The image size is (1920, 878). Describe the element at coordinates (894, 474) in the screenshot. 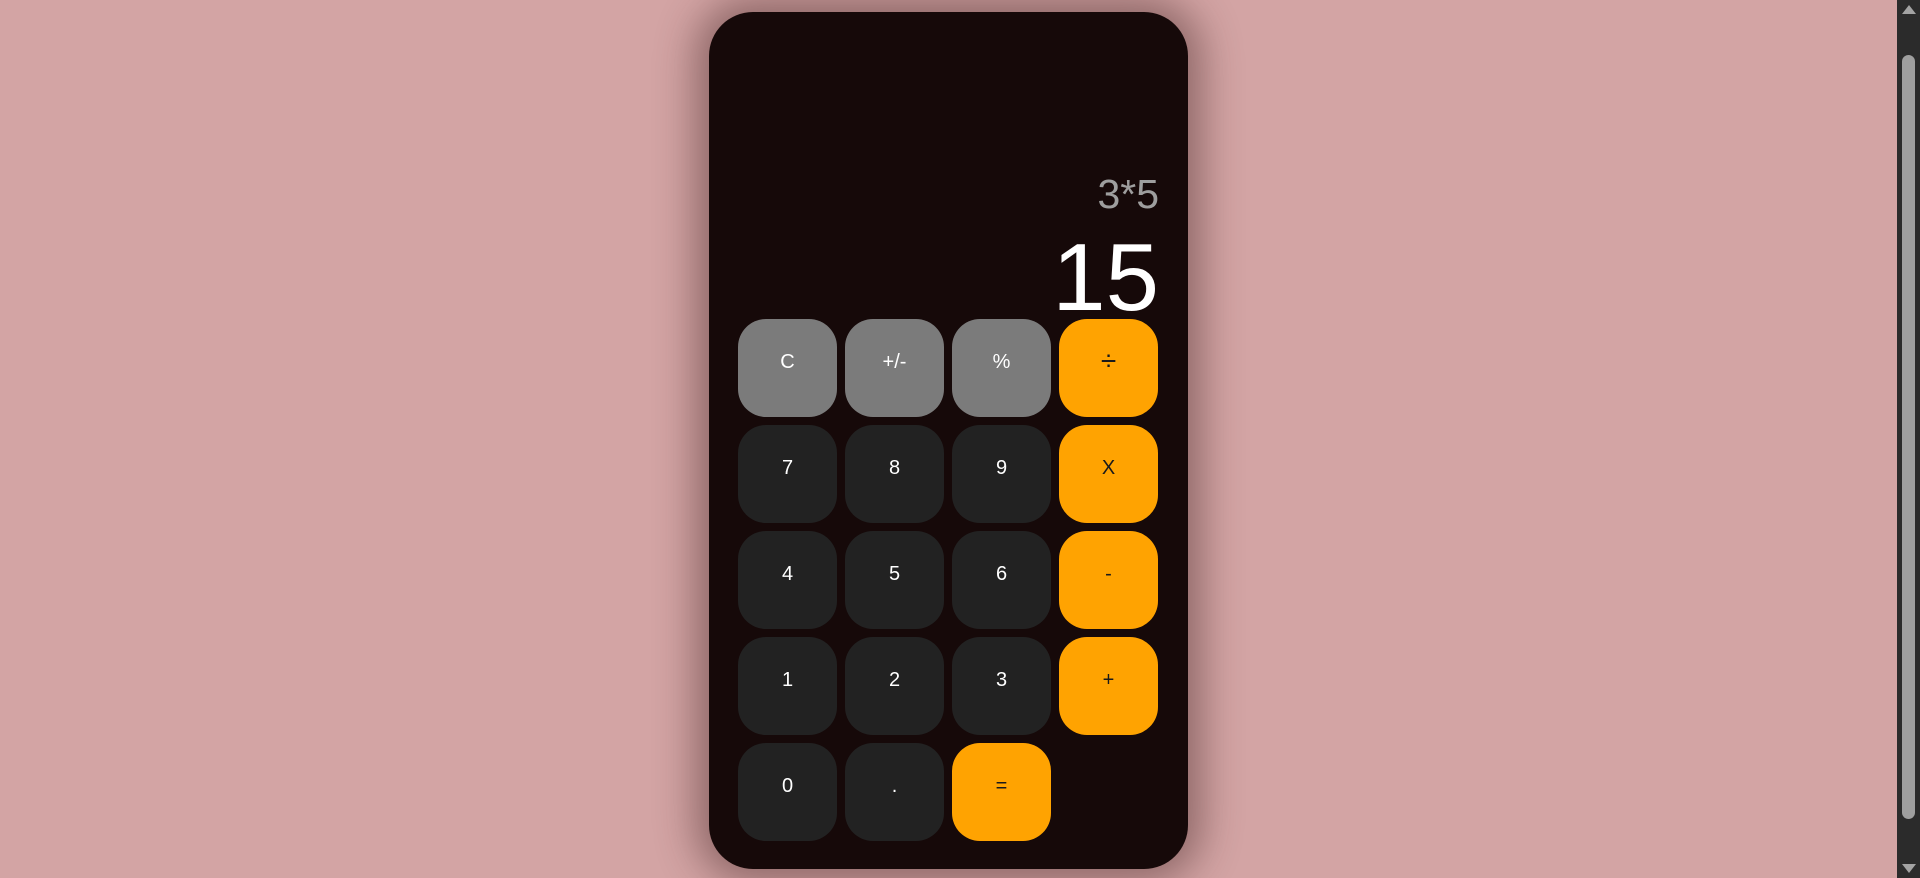

I see `digit-8-button: 8` at that location.